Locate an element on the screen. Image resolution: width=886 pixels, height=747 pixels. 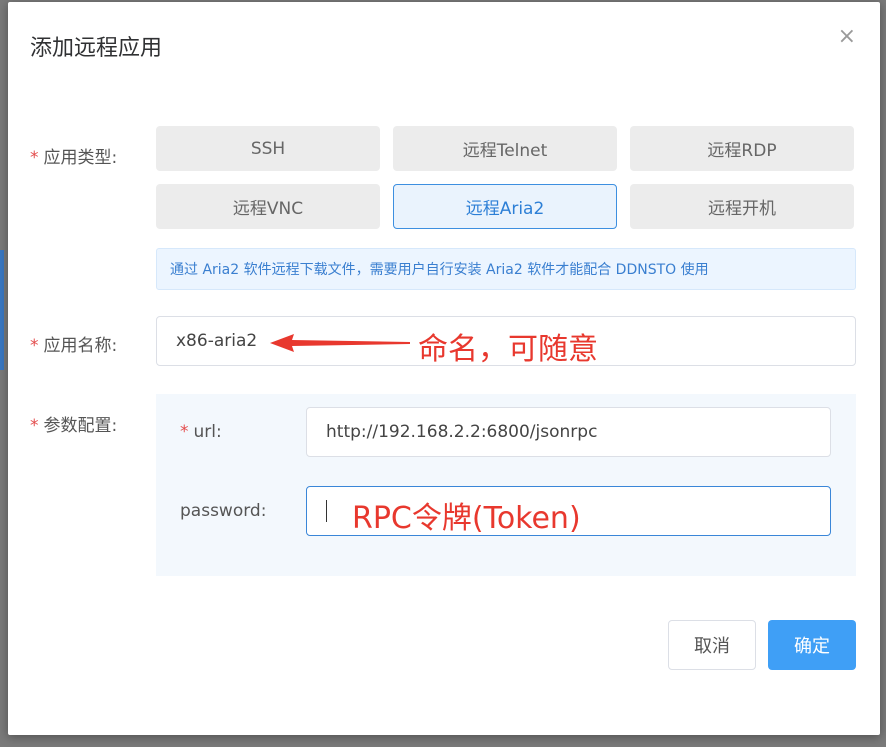
password-label: password: is located at coordinates (223, 511).